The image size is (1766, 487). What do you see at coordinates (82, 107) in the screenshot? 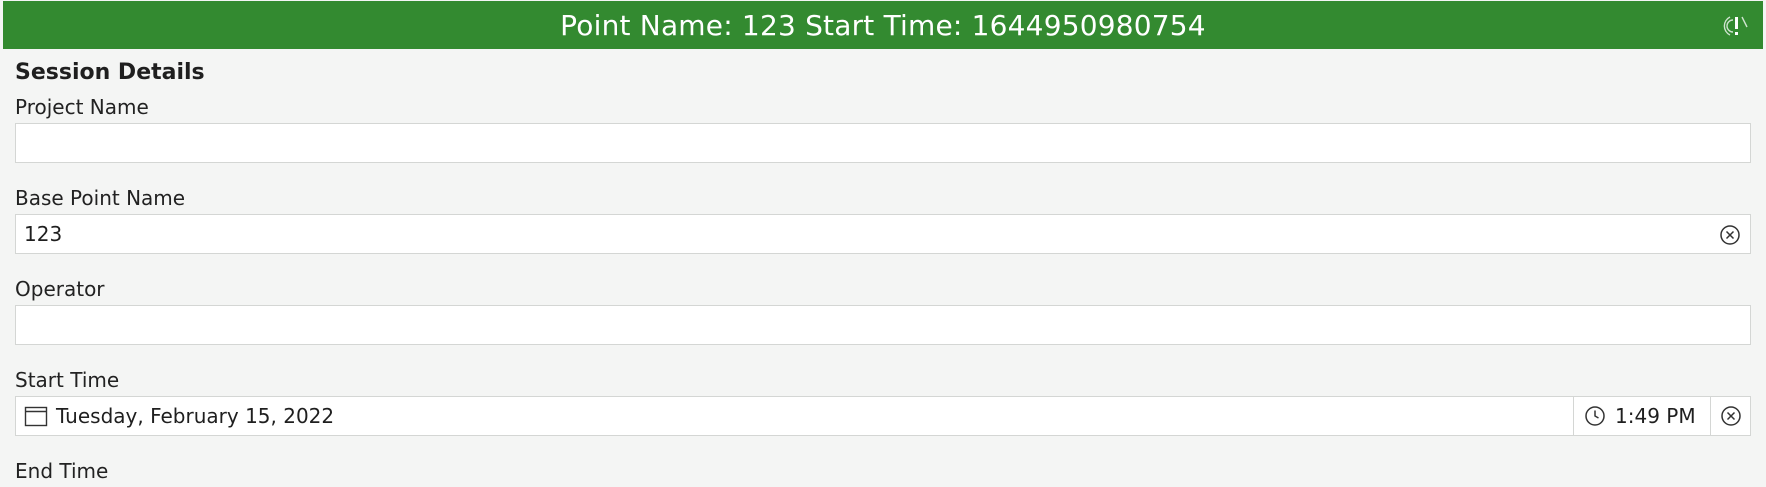
I see `project-name-label: Project Name` at bounding box center [82, 107].